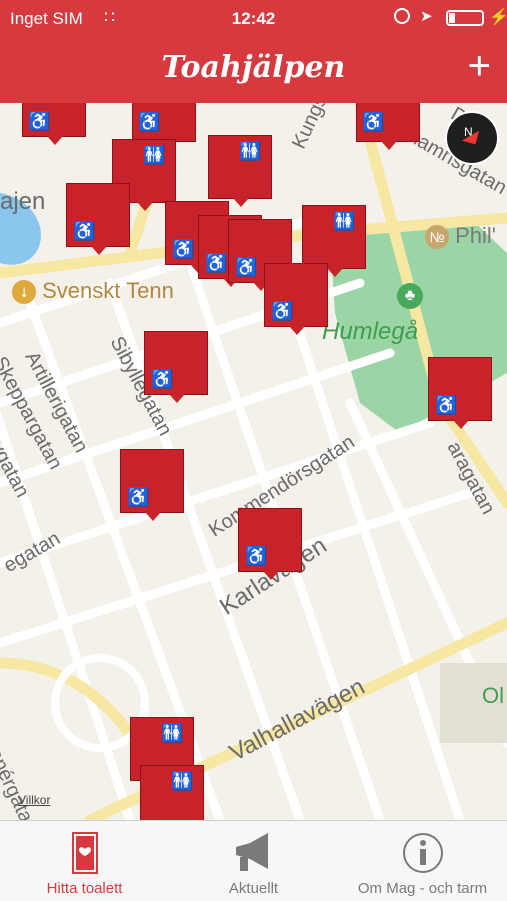  I want to click on charging-icon: ⚡, so click(498, 17).